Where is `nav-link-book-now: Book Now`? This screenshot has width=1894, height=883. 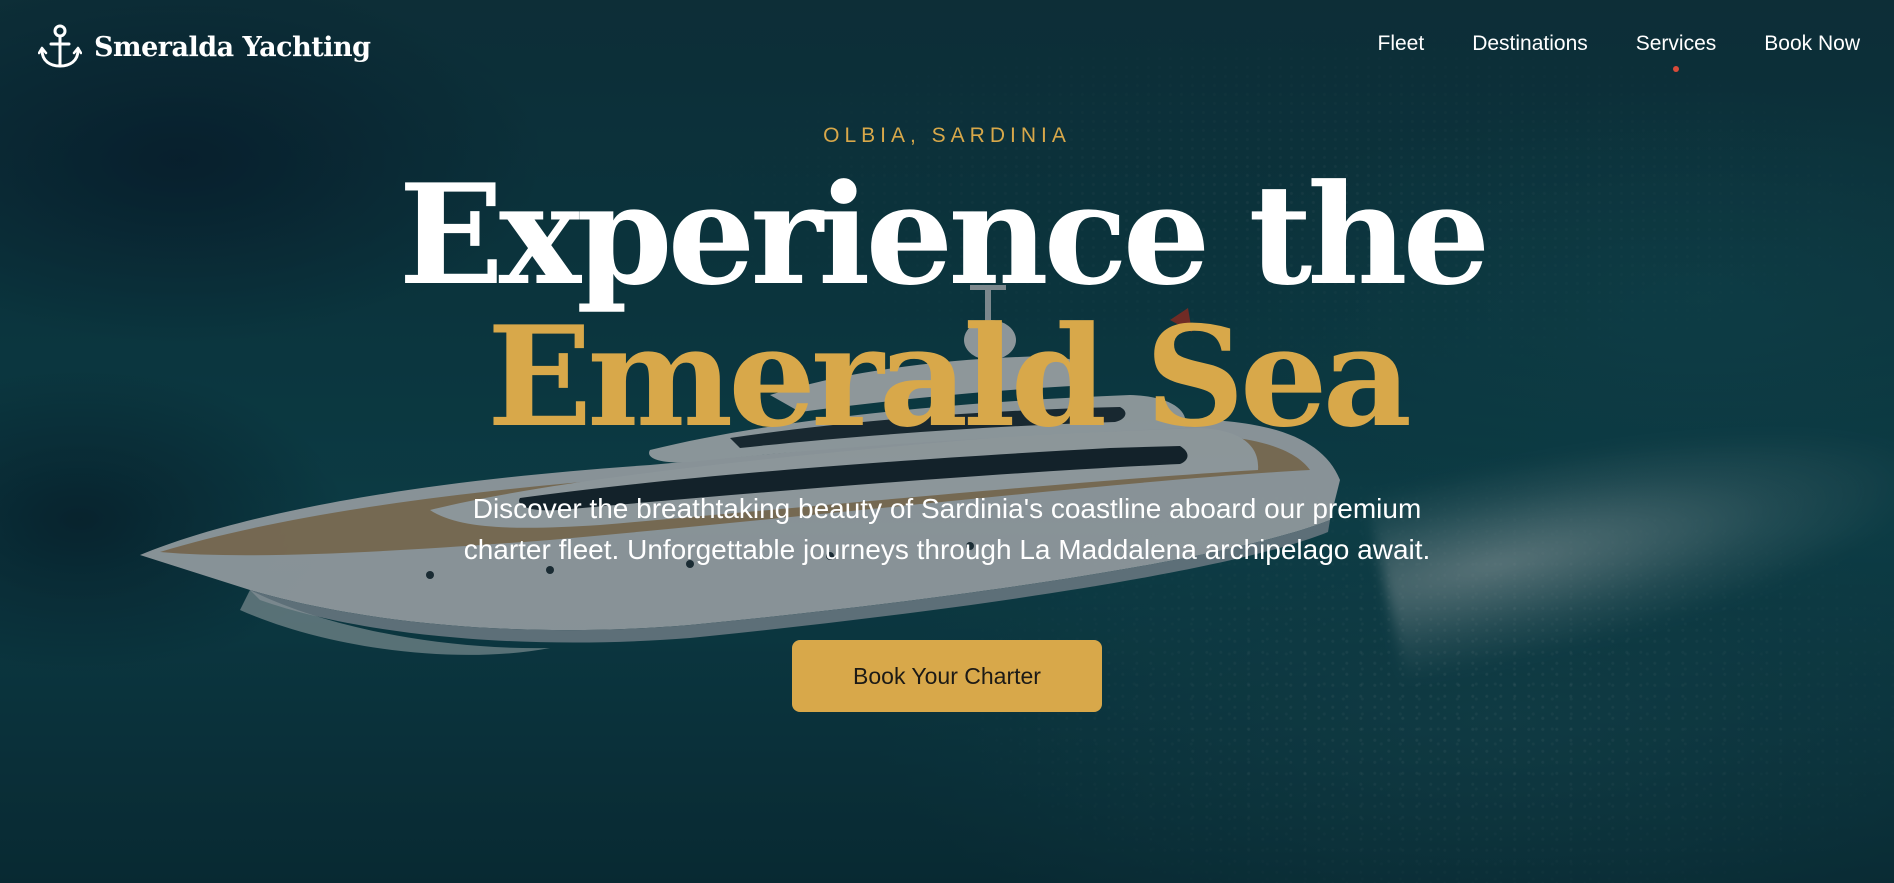 nav-link-book-now: Book Now is located at coordinates (1812, 44).